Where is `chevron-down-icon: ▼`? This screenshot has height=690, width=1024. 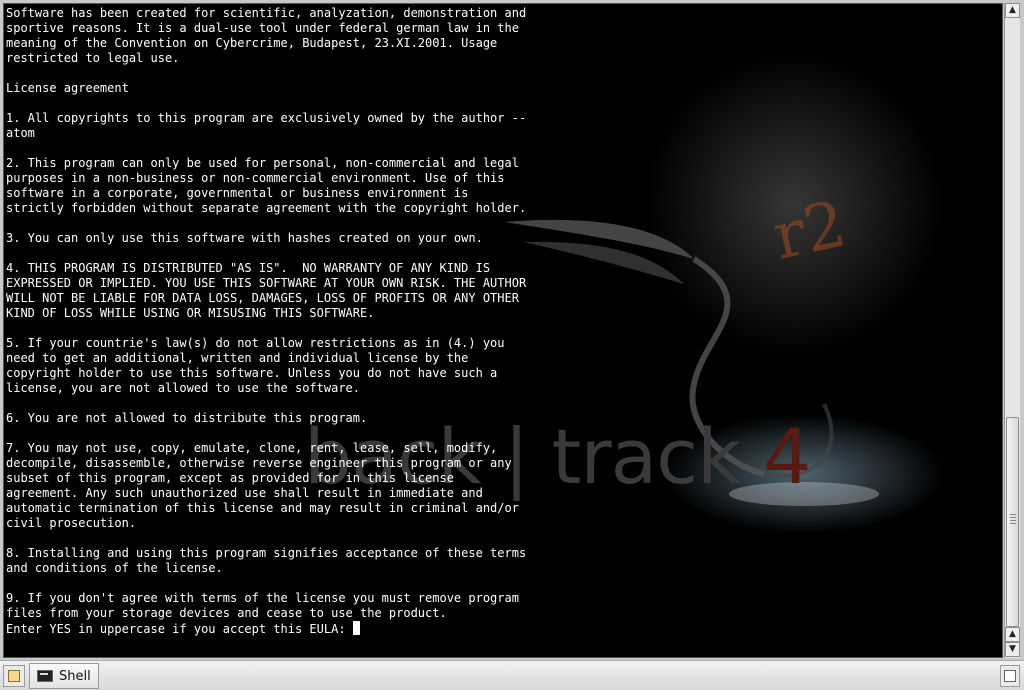
chevron-down-icon: ▼ is located at coordinates (1012, 649).